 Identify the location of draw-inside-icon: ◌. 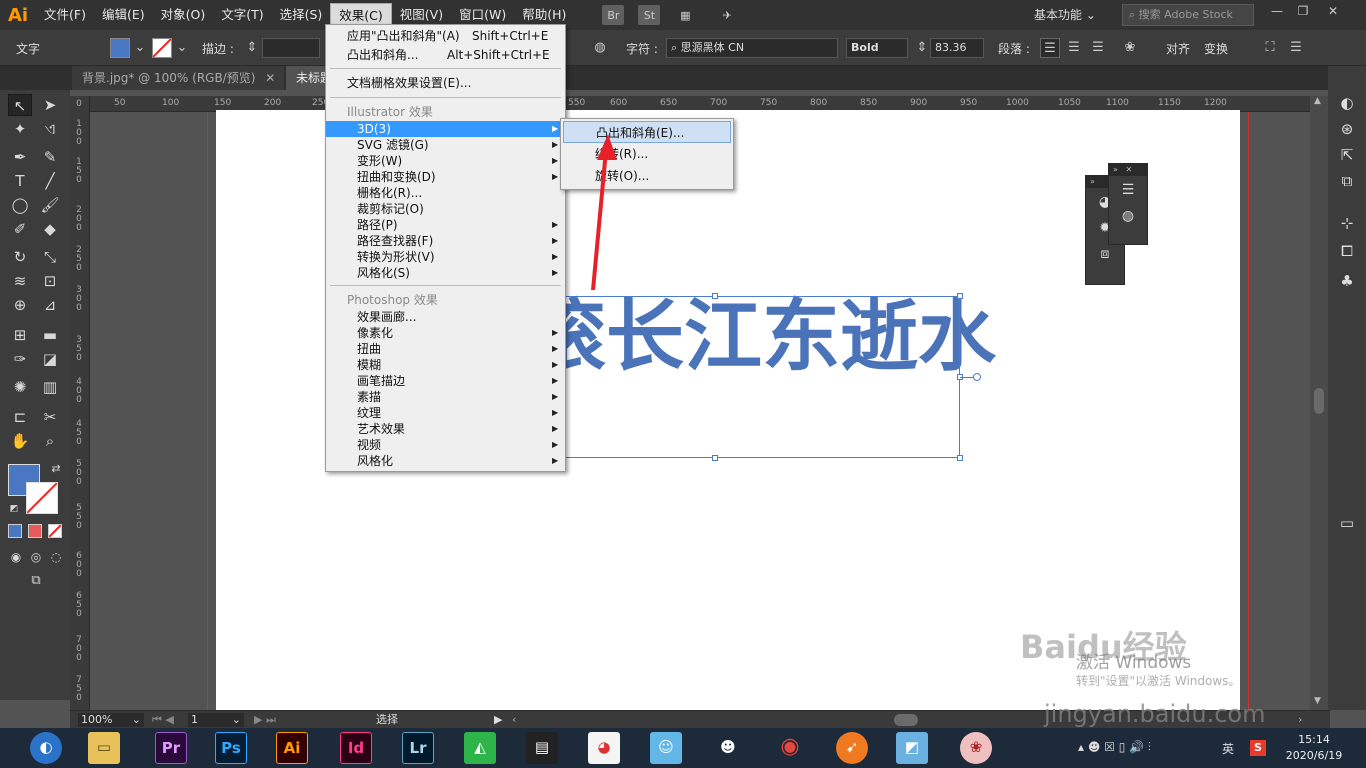
(56, 557).